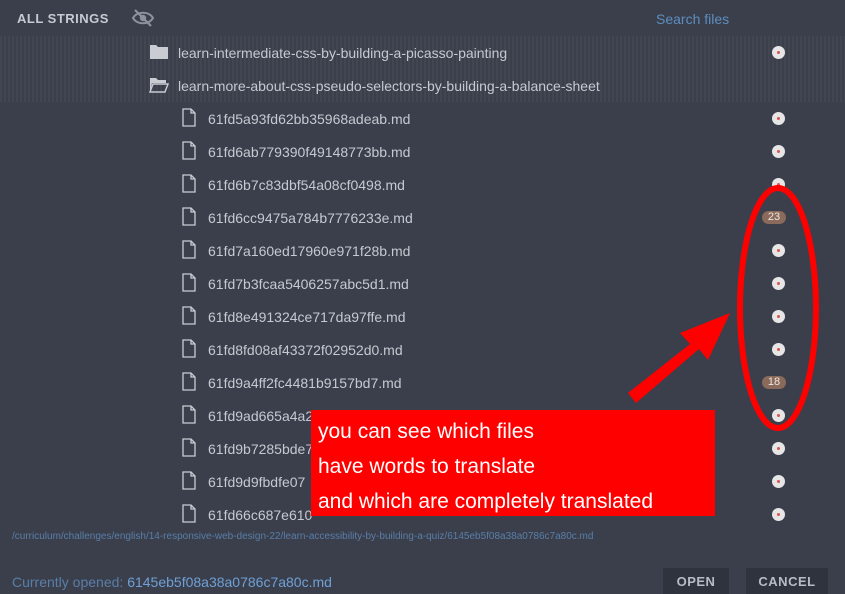 The height and width of the screenshot is (594, 845). Describe the element at coordinates (422, 250) in the screenshot. I see `file-row: 61fd7a160ed17960e971f28b.md` at that location.